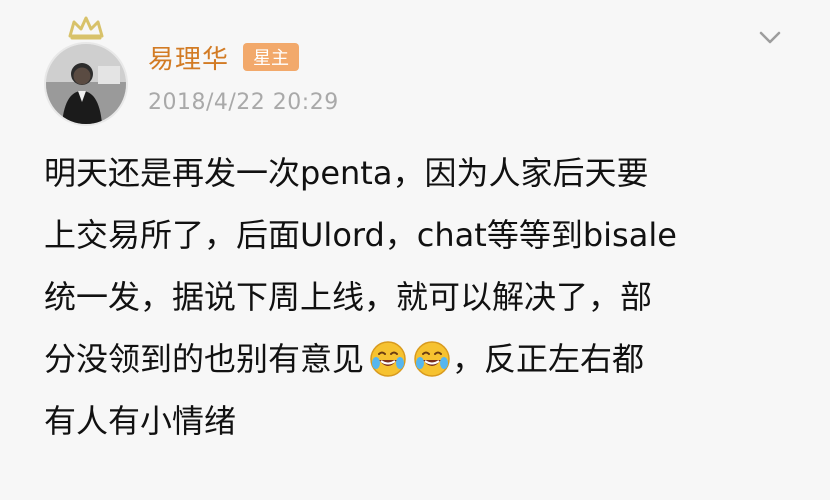 The image size is (830, 500). What do you see at coordinates (770, 38) in the screenshot?
I see `chevron-down-icon` at bounding box center [770, 38].